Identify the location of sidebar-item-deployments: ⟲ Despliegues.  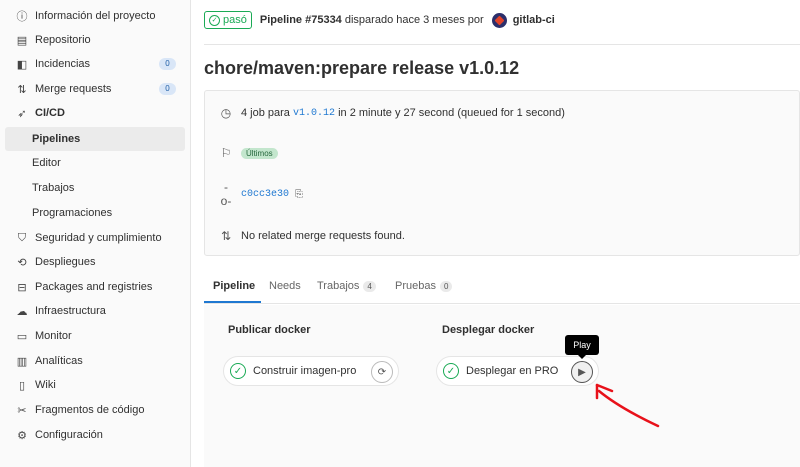
(95, 262).